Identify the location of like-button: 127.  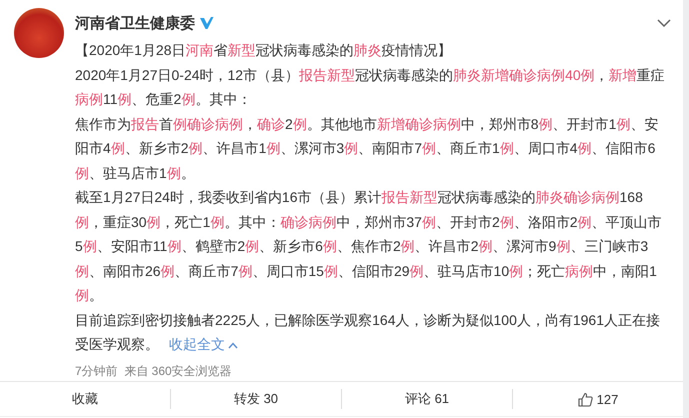
(598, 399).